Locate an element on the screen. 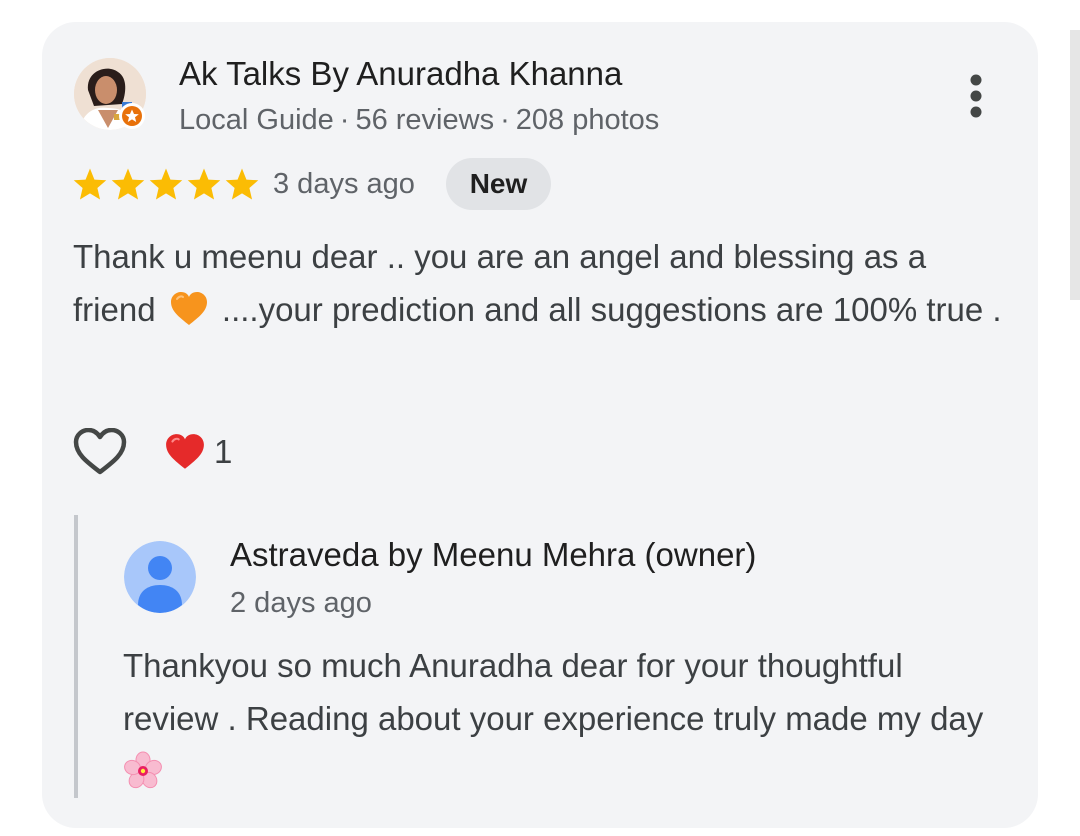 This screenshot has width=1080, height=836. red-heart-icon is located at coordinates (185, 451).